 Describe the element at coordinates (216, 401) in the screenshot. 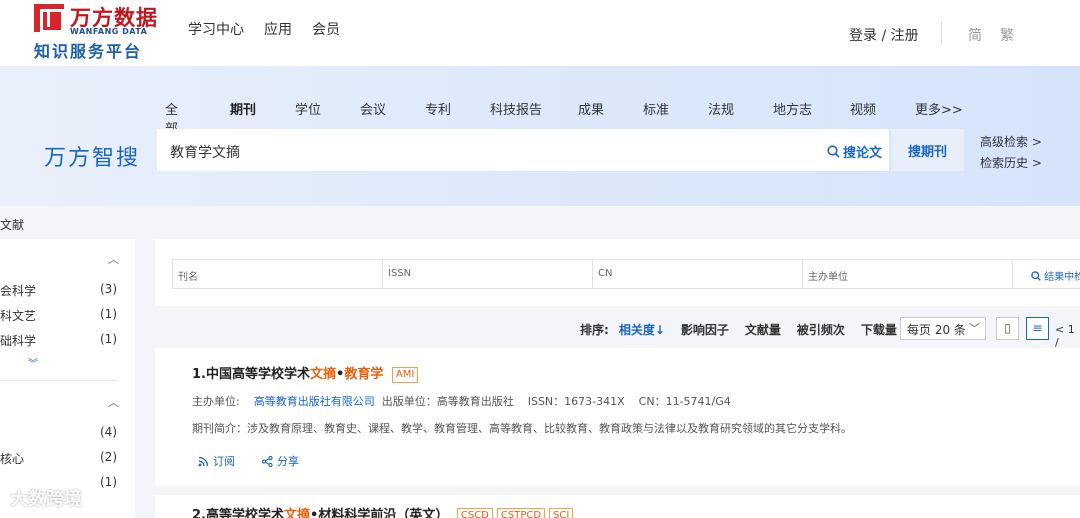

I see `sponsor-label: 主办单位:` at that location.